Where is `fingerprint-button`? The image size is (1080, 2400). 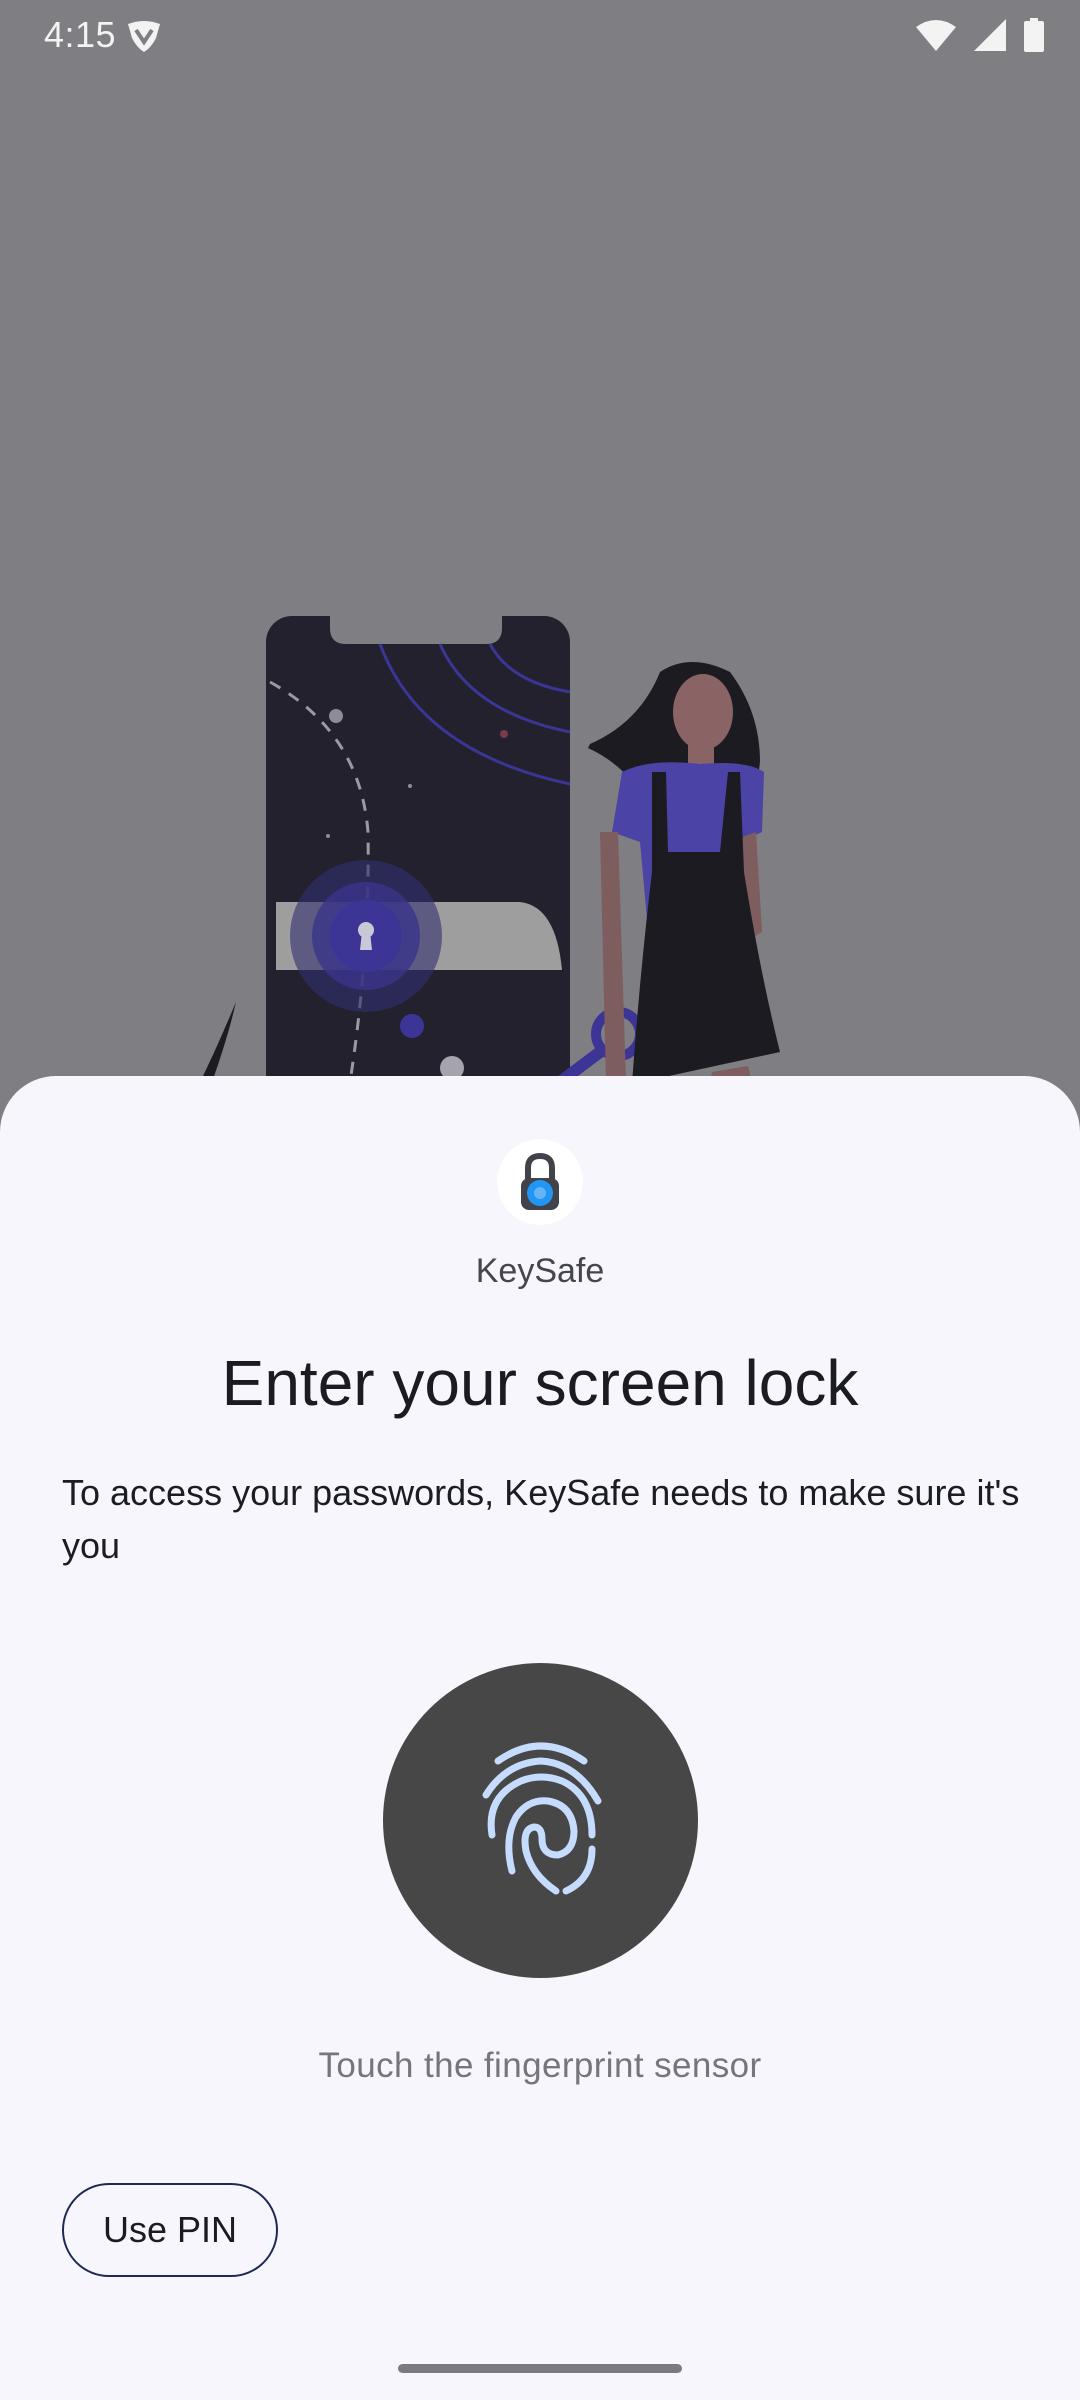
fingerprint-button is located at coordinates (540, 1820).